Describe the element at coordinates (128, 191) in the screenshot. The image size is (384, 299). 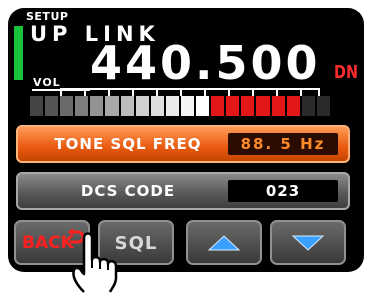
I see `dcs-code-label: DCS CODE` at that location.